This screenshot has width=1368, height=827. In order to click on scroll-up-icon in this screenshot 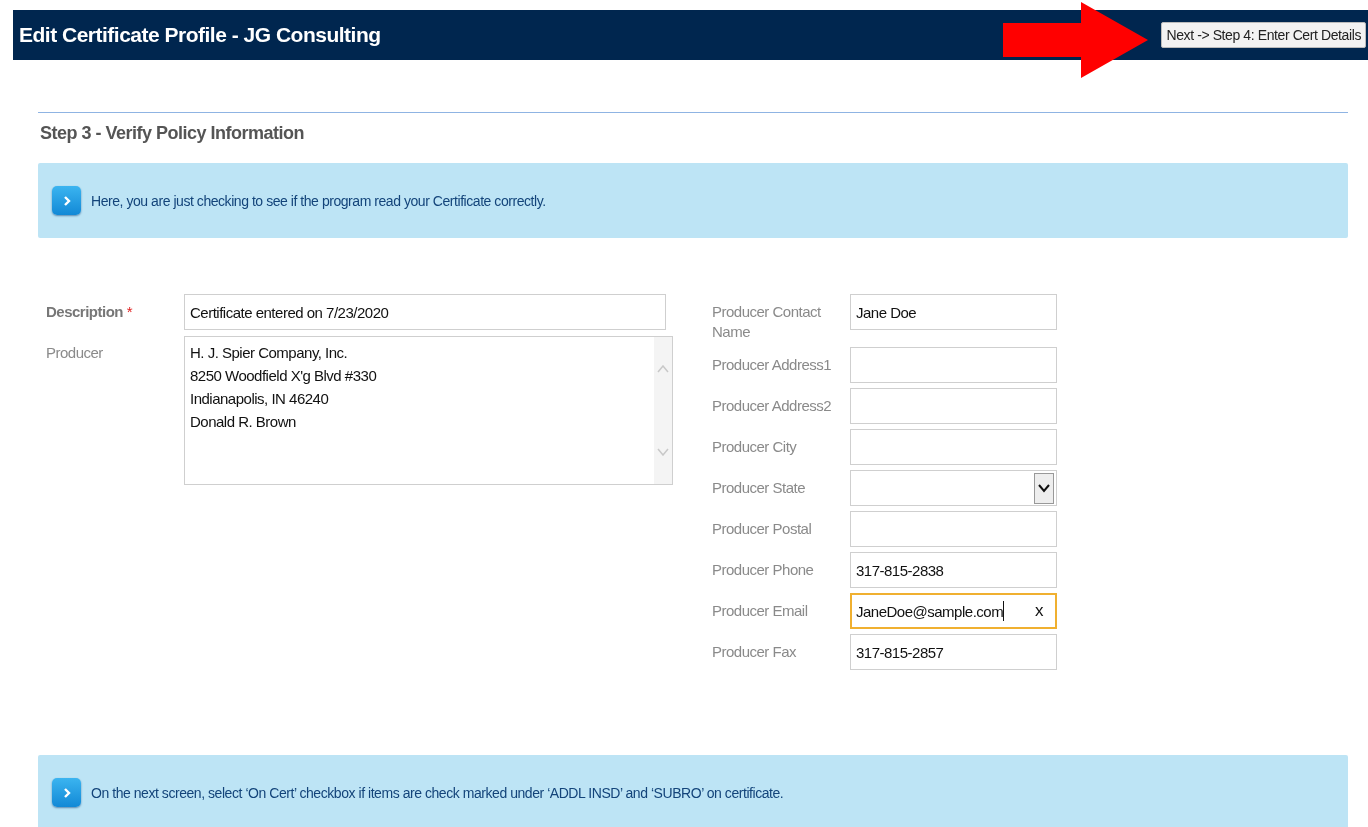, I will do `click(663, 369)`.